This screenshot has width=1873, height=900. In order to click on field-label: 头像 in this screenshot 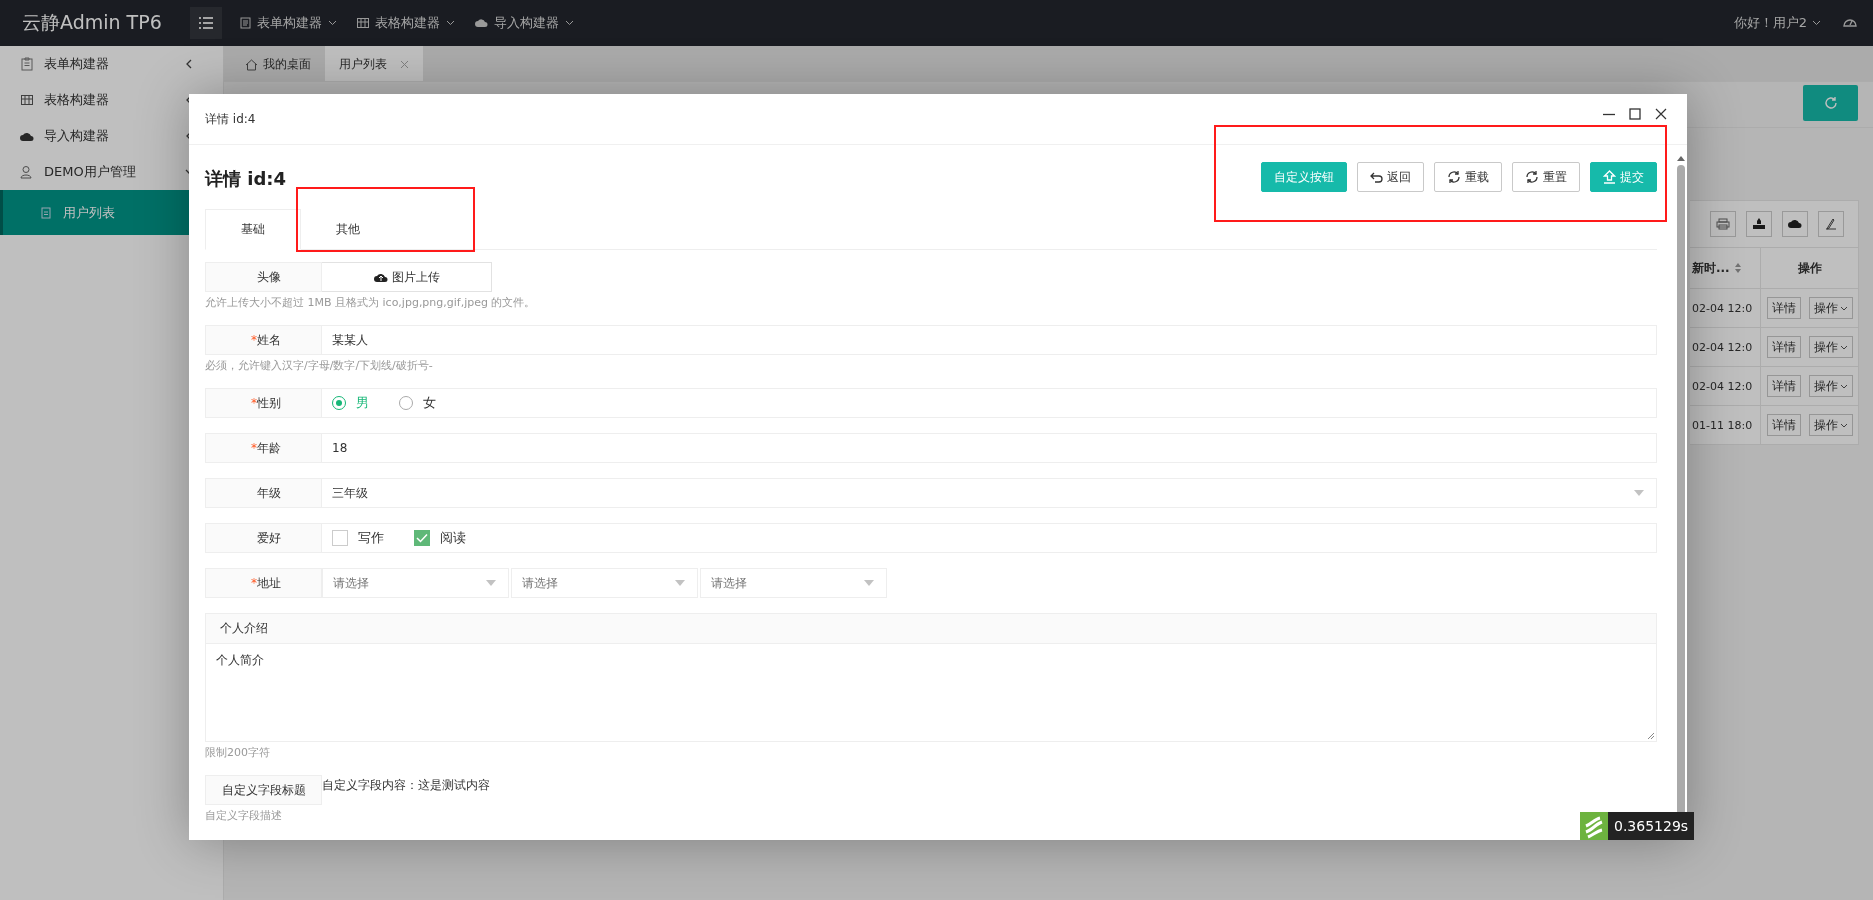, I will do `click(263, 277)`.